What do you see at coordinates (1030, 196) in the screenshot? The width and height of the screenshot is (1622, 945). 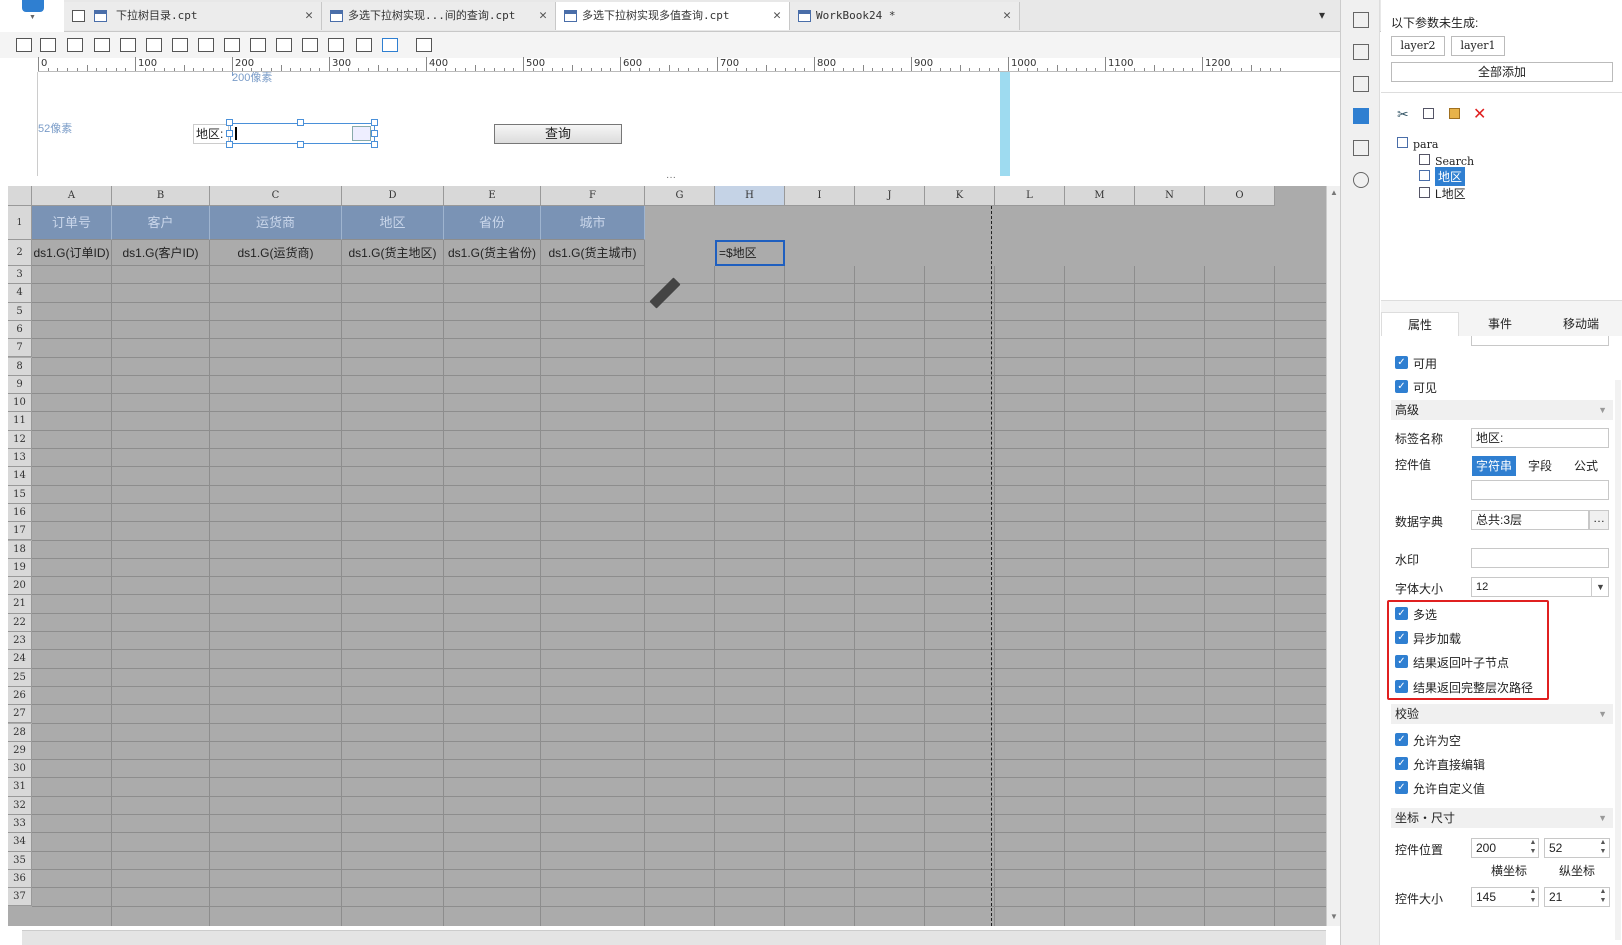 I see `column-header: L` at bounding box center [1030, 196].